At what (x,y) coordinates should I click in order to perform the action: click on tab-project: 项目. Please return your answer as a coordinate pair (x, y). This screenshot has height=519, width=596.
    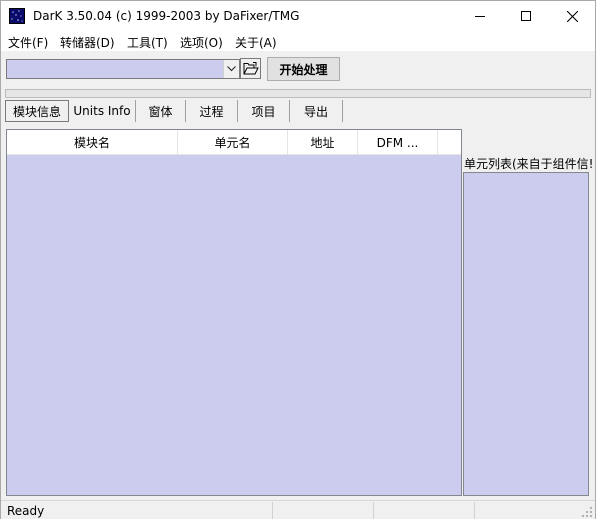
    Looking at the image, I should click on (264, 111).